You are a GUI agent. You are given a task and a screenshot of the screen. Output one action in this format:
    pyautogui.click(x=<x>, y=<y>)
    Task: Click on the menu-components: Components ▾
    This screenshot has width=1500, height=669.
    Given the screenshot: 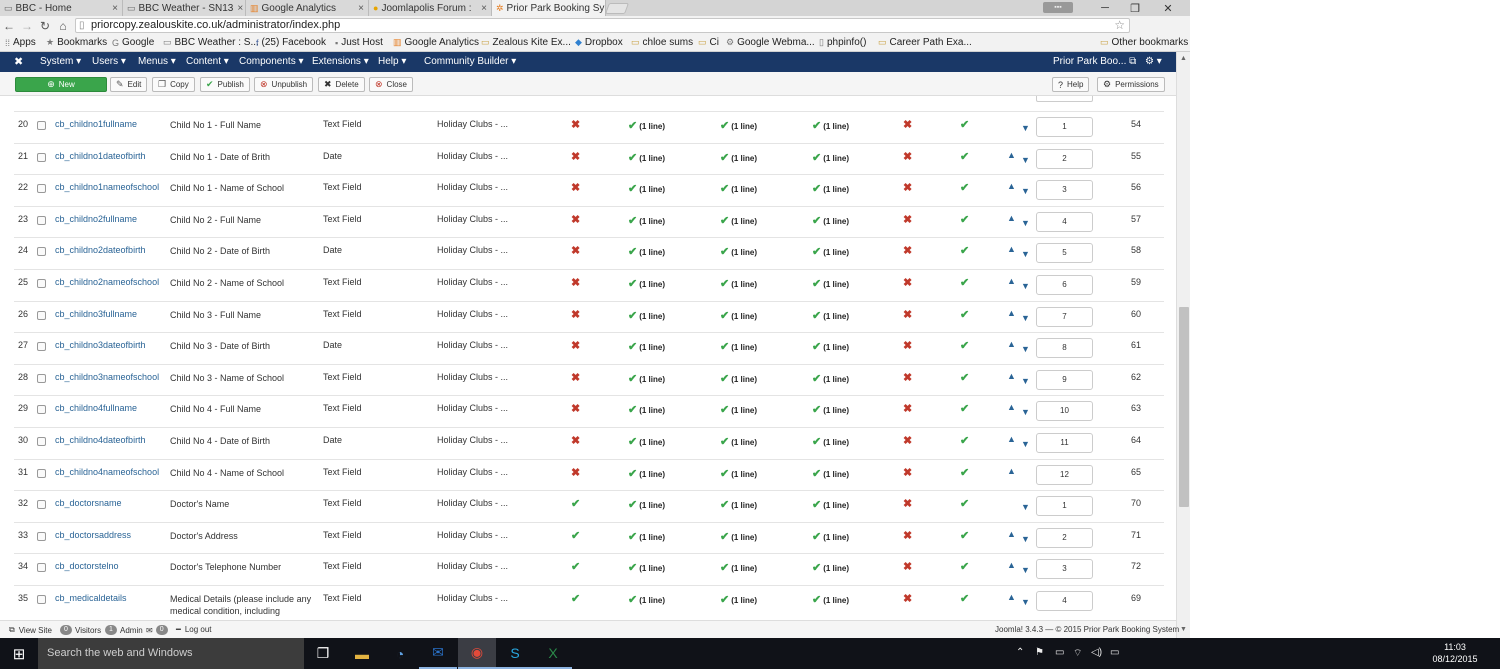 What is the action you would take?
    pyautogui.click(x=271, y=61)
    